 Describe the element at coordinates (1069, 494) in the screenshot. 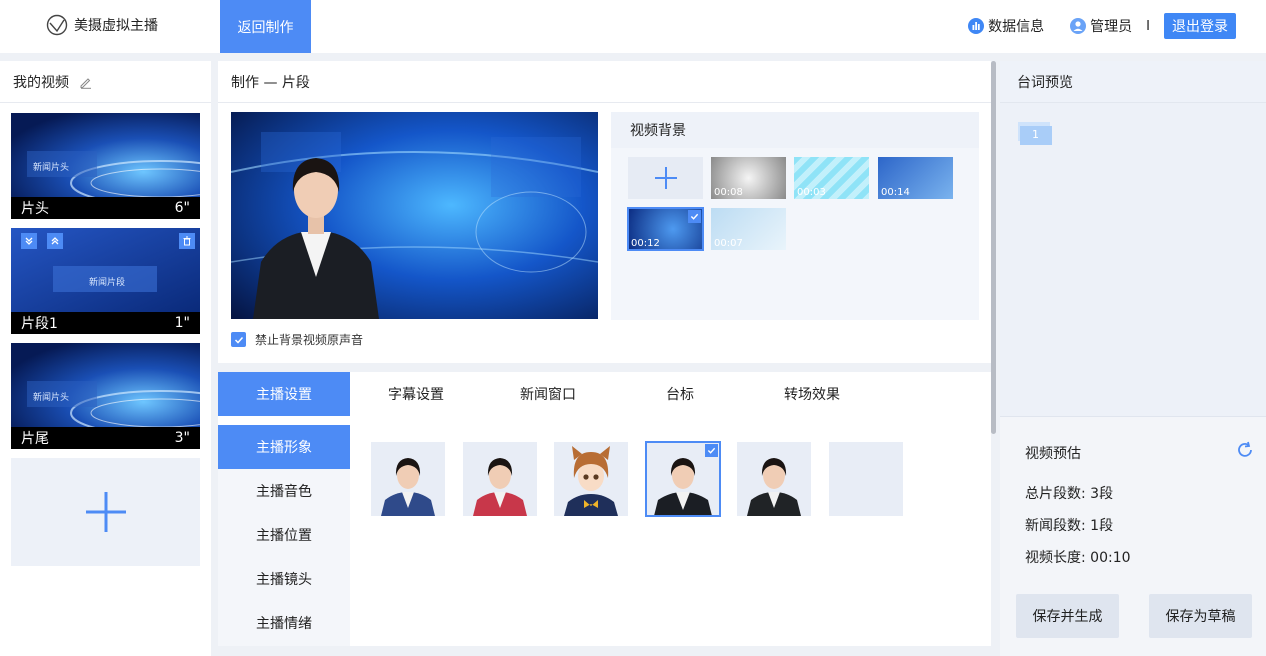

I see `total-segments: 总片段数: 3段` at that location.